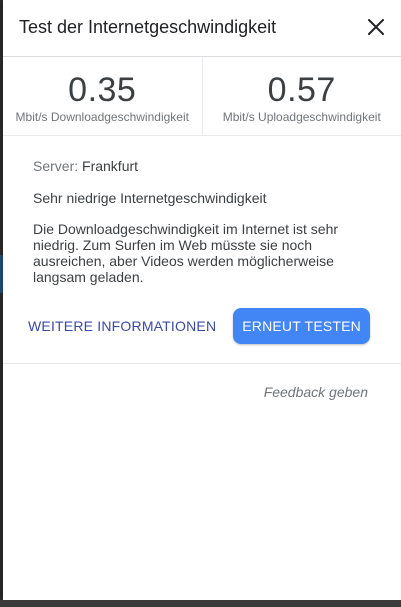 The width and height of the screenshot is (401, 607). What do you see at coordinates (202, 166) in the screenshot?
I see `server-line: Server: Frankfurt` at bounding box center [202, 166].